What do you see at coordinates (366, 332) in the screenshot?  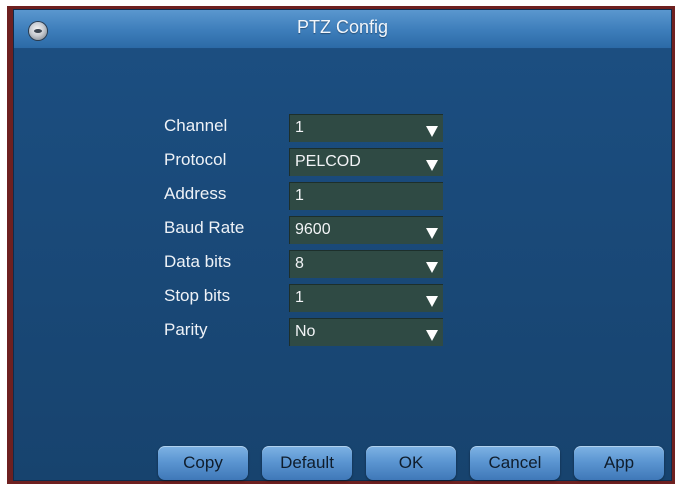 I see `parity-select: No` at bounding box center [366, 332].